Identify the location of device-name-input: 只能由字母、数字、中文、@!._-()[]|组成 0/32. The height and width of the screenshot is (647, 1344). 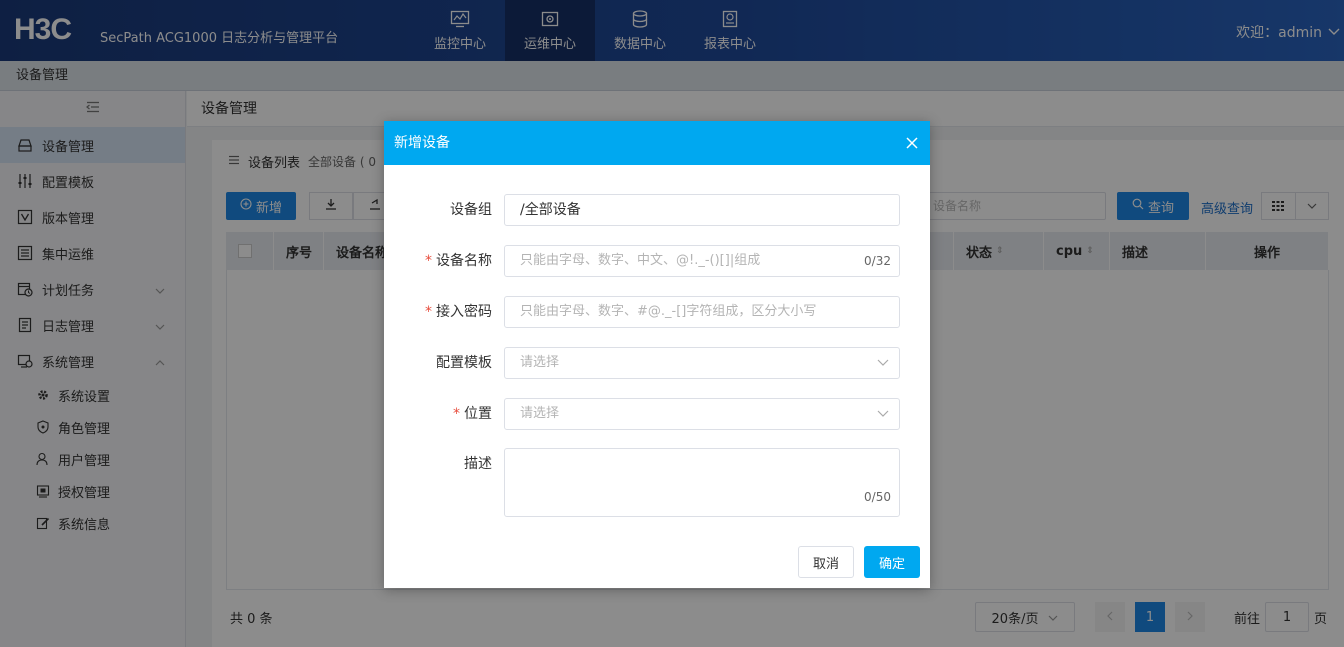
(702, 261).